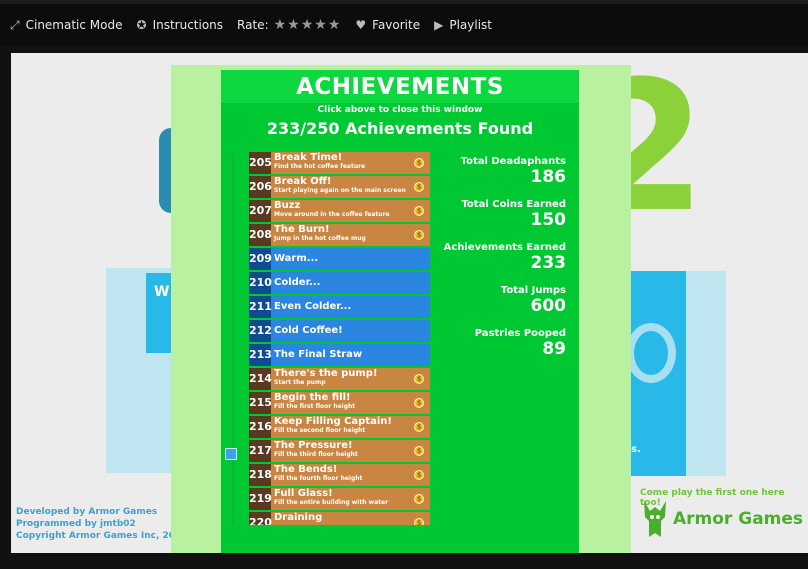 Image resolution: width=808 pixels, height=569 pixels. What do you see at coordinates (318, 478) in the screenshot?
I see `achievement-description: Fill the fourth floor height` at bounding box center [318, 478].